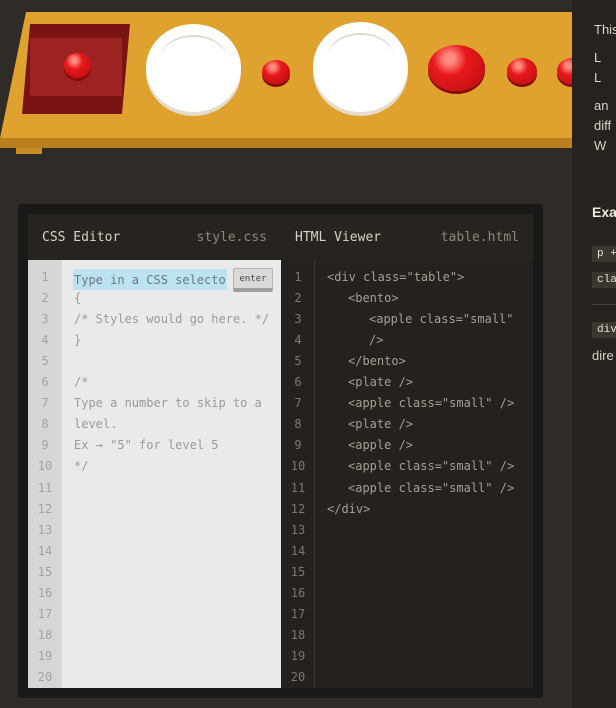 This screenshot has width=616, height=708. What do you see at coordinates (172, 319) in the screenshot?
I see `css-code-line: /* Styles would go here. */` at bounding box center [172, 319].